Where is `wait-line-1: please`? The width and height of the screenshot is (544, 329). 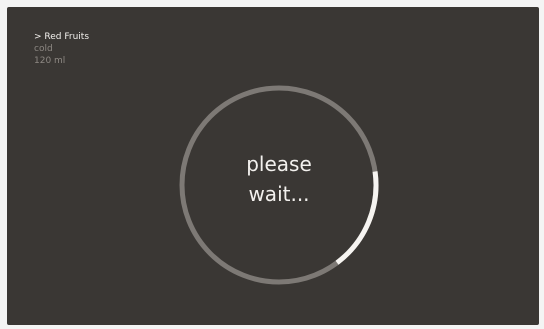
wait-line-1: please is located at coordinates (279, 164).